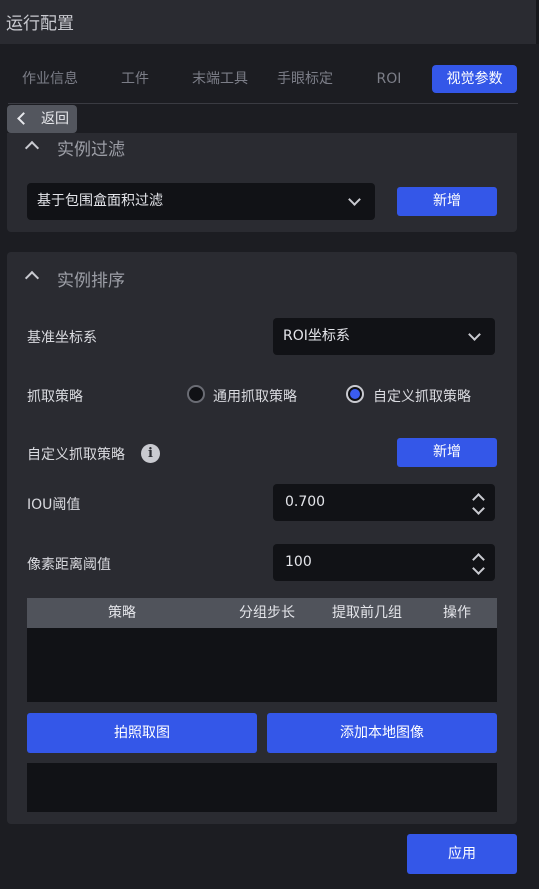  I want to click on grab-strategy-label: 抓取策略, so click(55, 397).